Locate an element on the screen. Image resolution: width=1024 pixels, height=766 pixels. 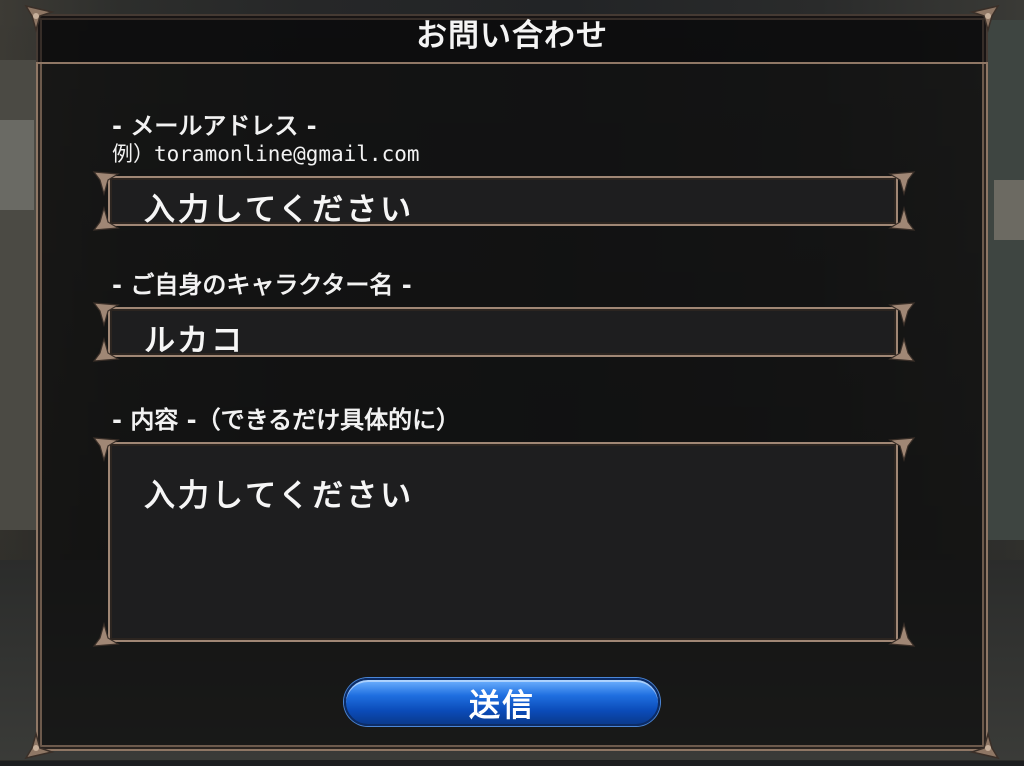
content-placeholder: 入力してください is located at coordinates (279, 496).